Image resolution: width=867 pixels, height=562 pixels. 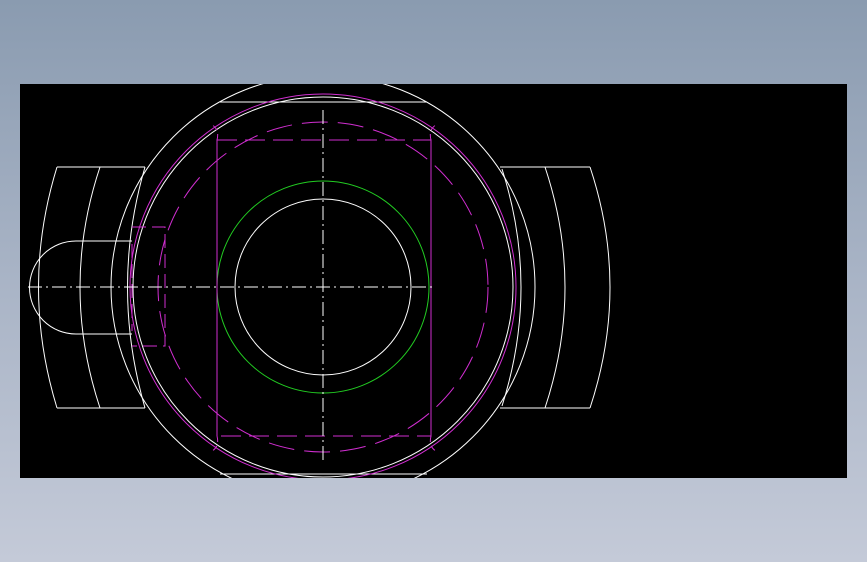 I want to click on hidden-square, so click(x=324, y=288).